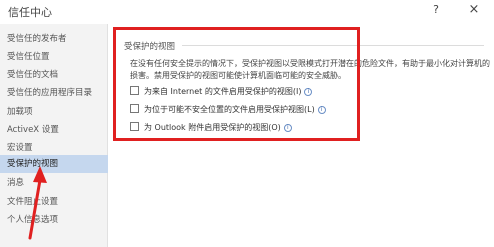  Describe the element at coordinates (54, 75) in the screenshot. I see `sidebar-item-trusted-documents: 受信任的文档` at that location.